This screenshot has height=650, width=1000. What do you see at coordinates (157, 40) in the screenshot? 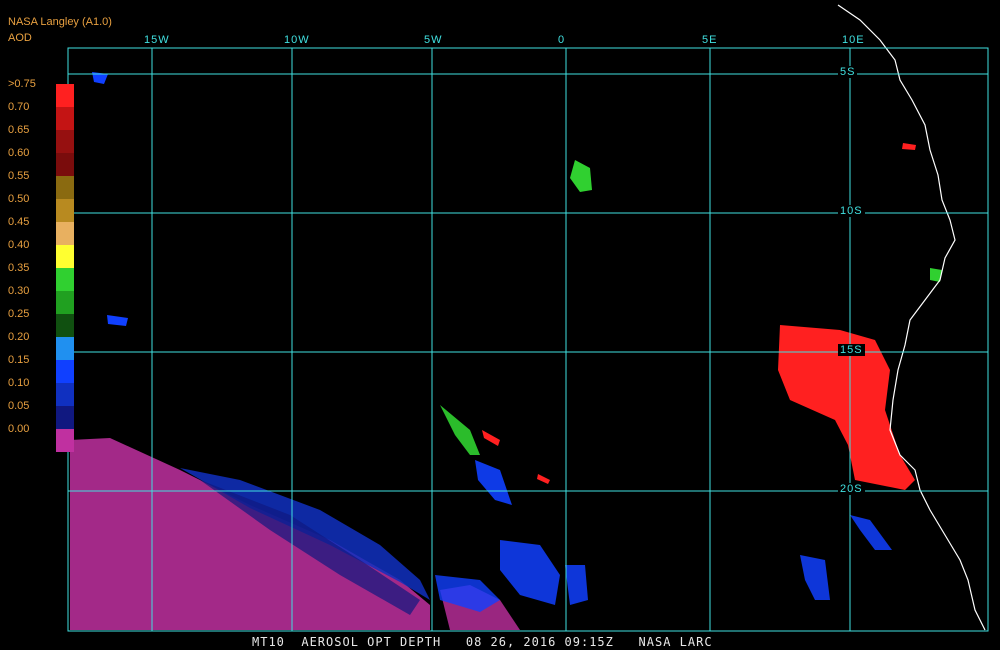
I see `longitude-label: 15W` at bounding box center [157, 40].